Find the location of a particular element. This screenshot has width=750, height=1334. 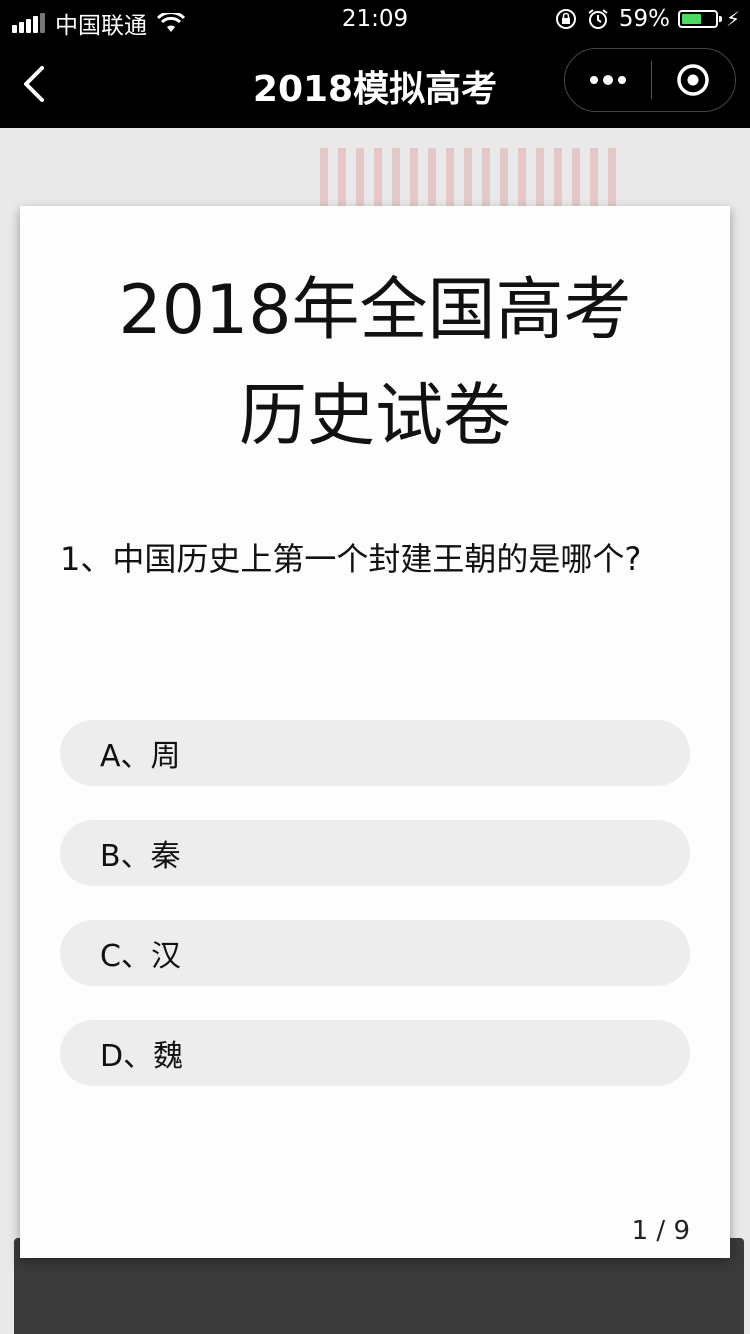

option-b-button: B、秦 is located at coordinates (375, 853).